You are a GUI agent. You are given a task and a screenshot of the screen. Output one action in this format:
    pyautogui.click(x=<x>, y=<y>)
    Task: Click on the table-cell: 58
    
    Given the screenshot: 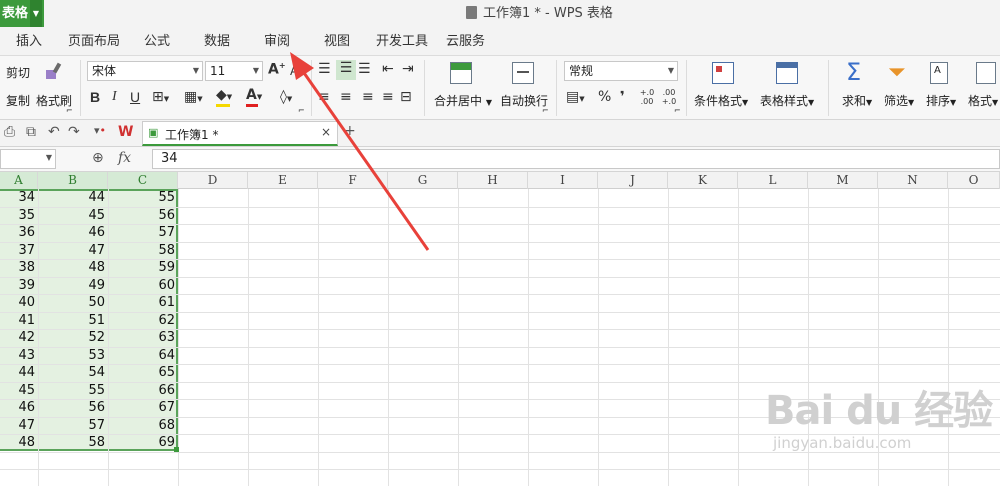 What is the action you would take?
    pyautogui.click(x=73, y=442)
    